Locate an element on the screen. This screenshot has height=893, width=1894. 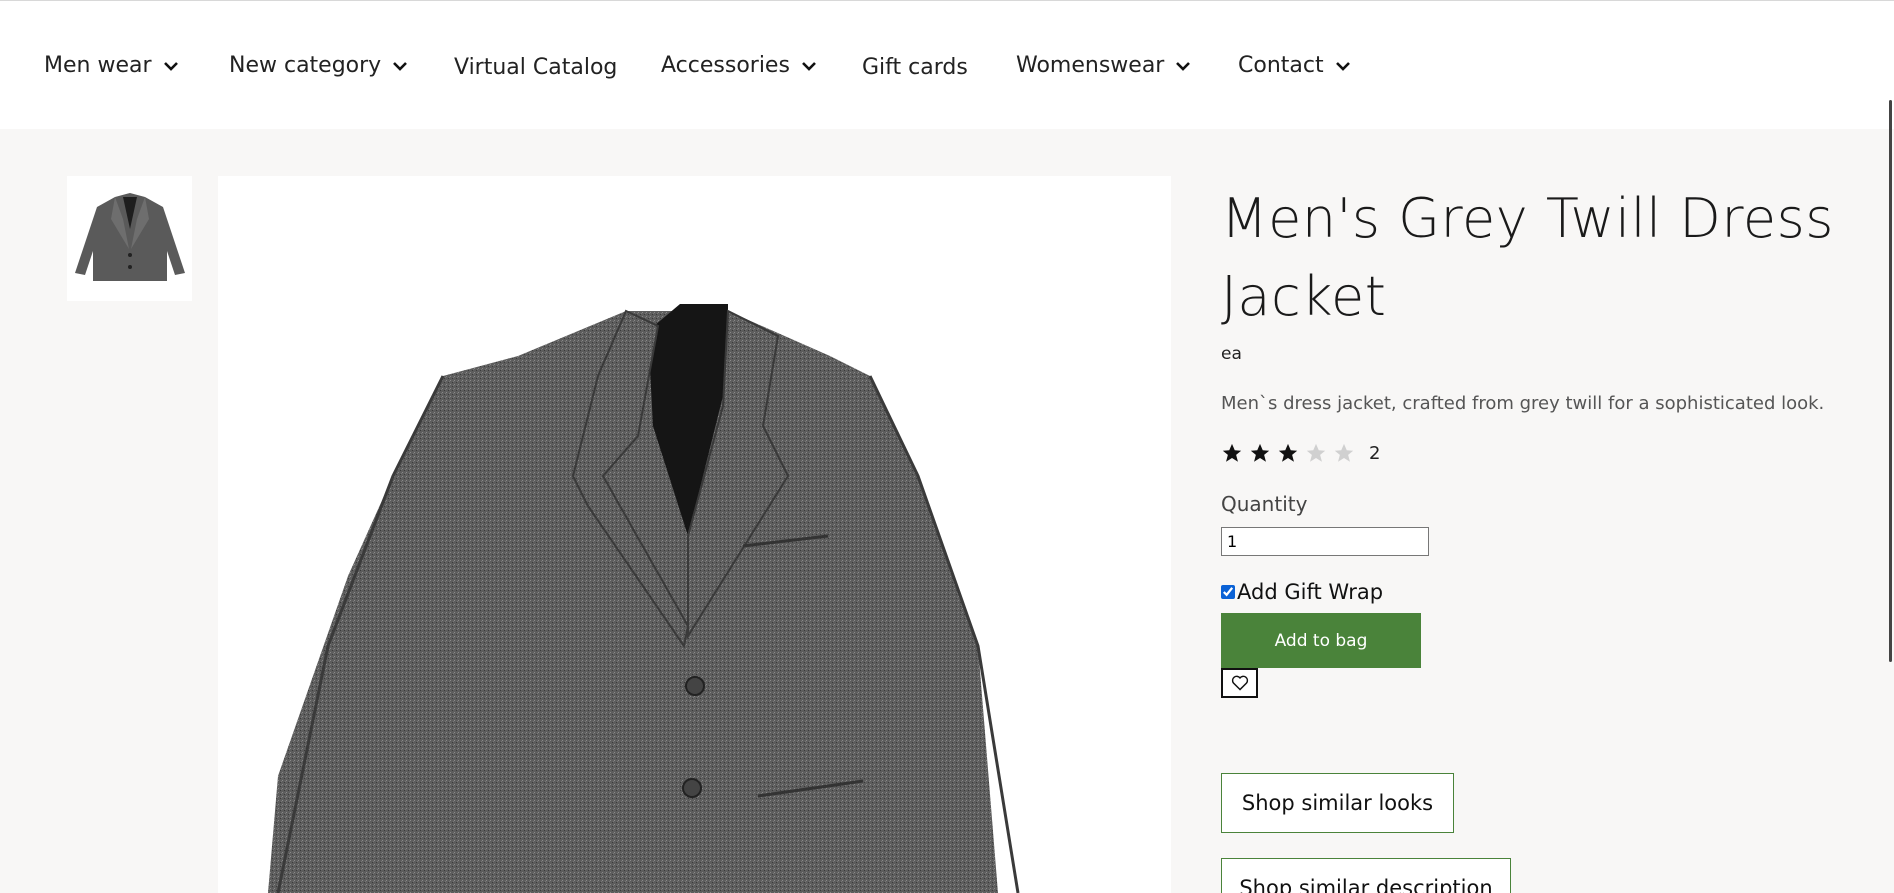
nav-item-gift-cards: Gift cards is located at coordinates (915, 67).